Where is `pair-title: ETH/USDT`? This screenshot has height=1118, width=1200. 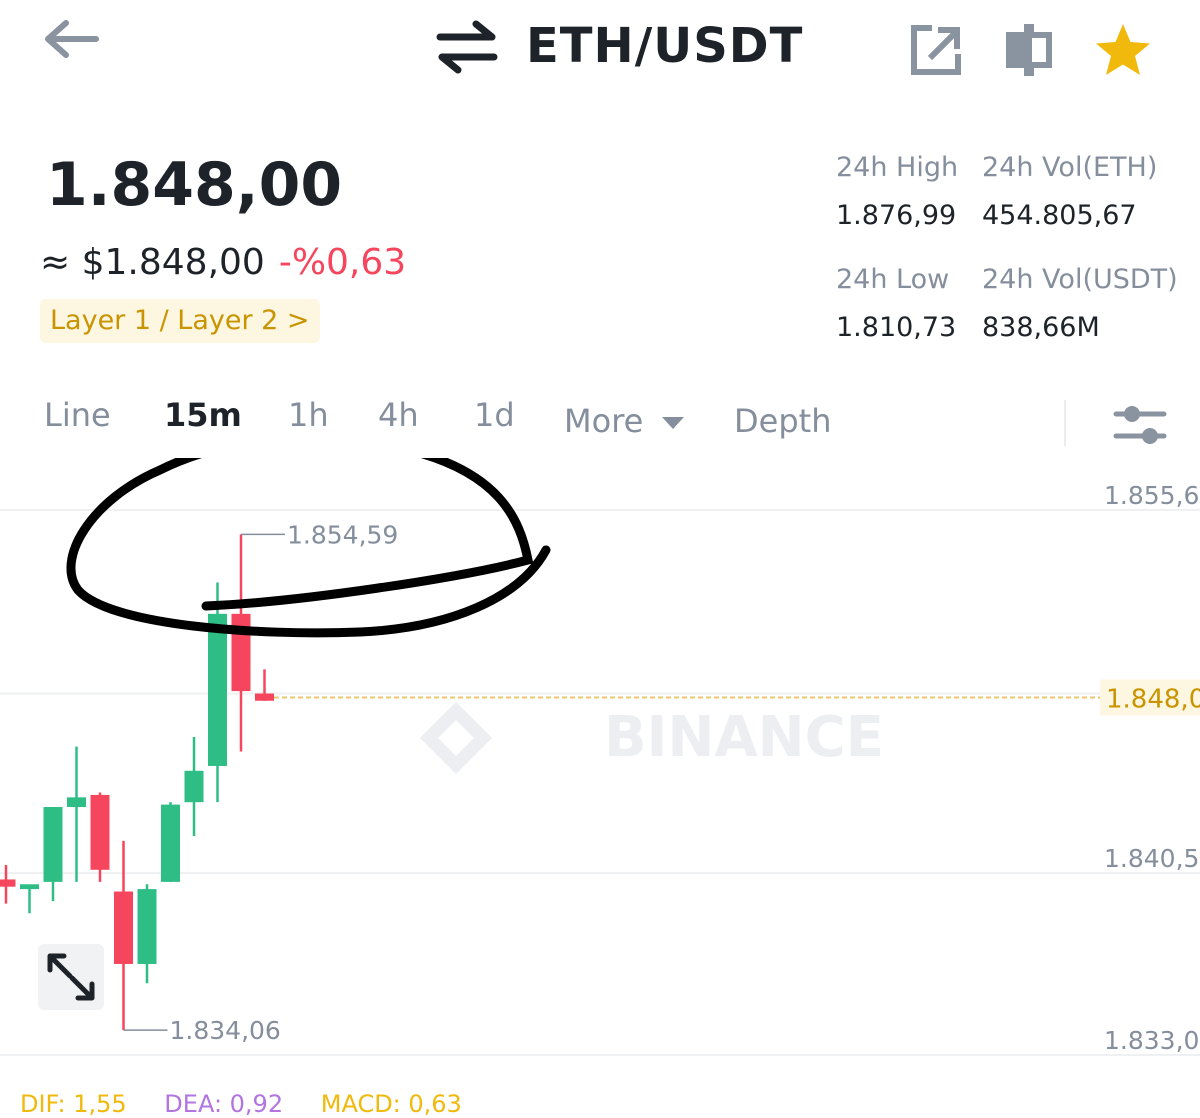 pair-title: ETH/USDT is located at coordinates (665, 46).